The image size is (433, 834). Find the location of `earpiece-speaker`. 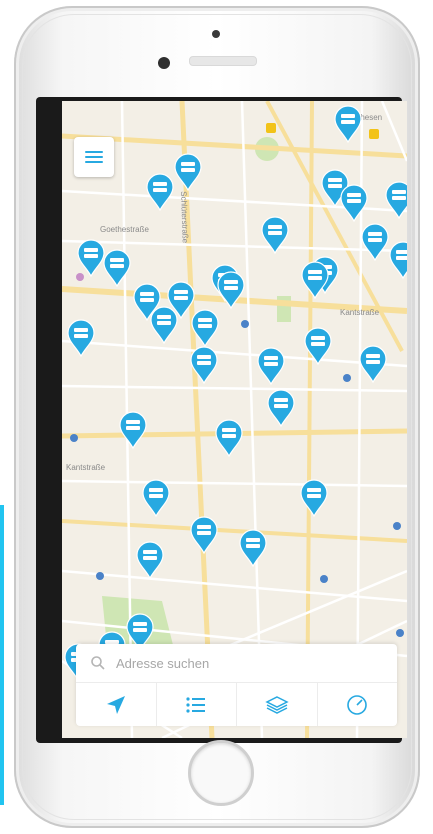

earpiece-speaker is located at coordinates (223, 61).